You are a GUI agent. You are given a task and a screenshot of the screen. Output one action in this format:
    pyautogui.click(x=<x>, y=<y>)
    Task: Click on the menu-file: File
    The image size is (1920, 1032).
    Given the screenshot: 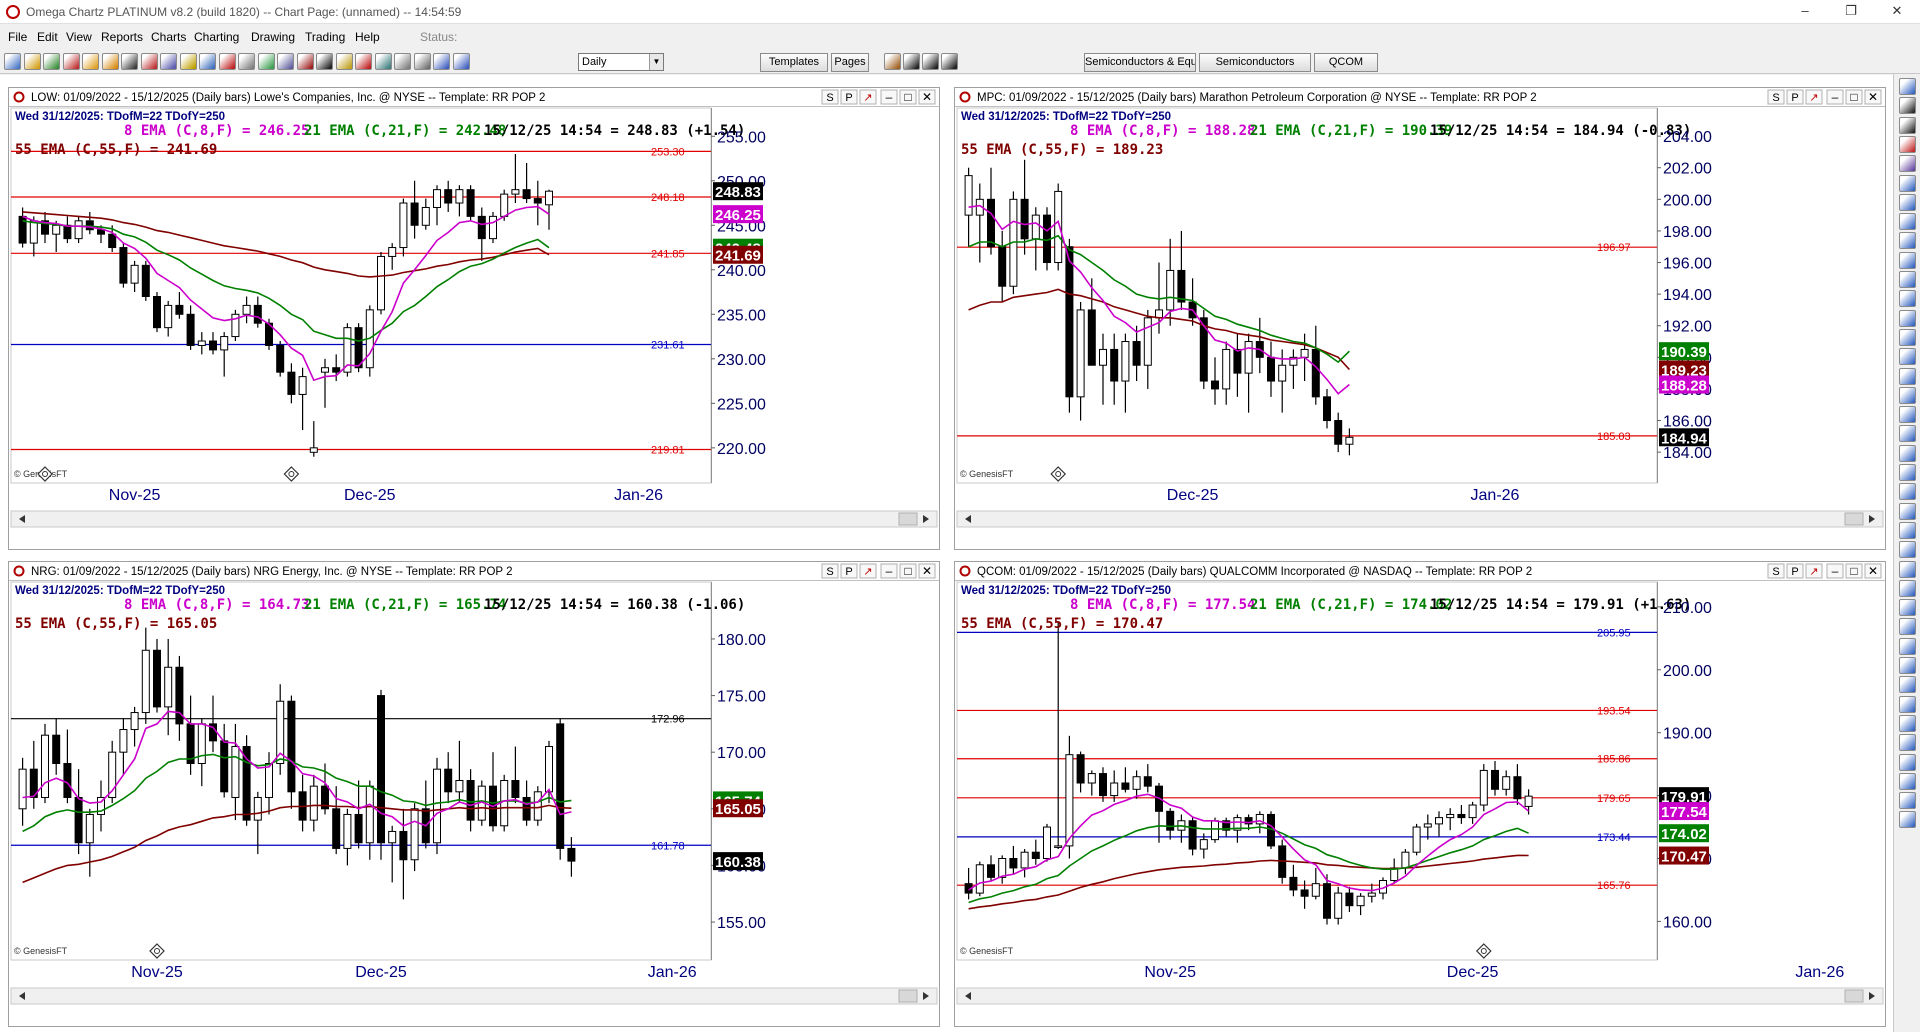 What is the action you would take?
    pyautogui.click(x=17, y=37)
    